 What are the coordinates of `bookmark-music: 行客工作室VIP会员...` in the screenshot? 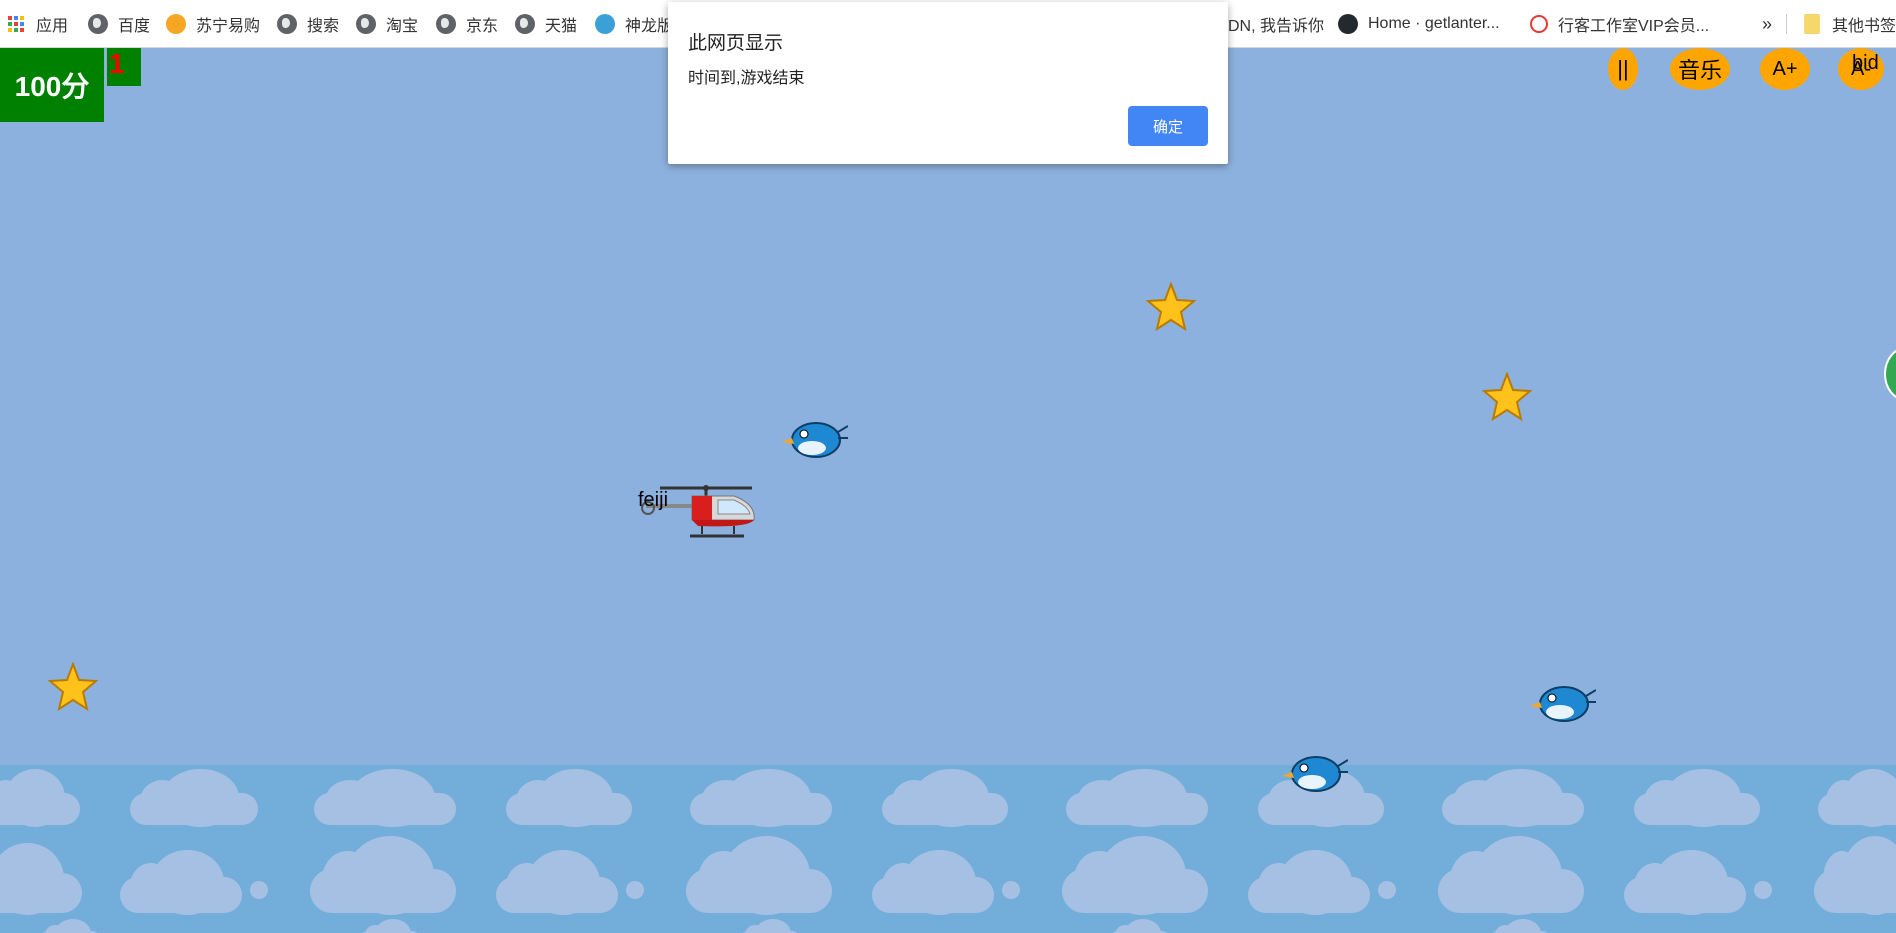 It's located at (1619, 24).